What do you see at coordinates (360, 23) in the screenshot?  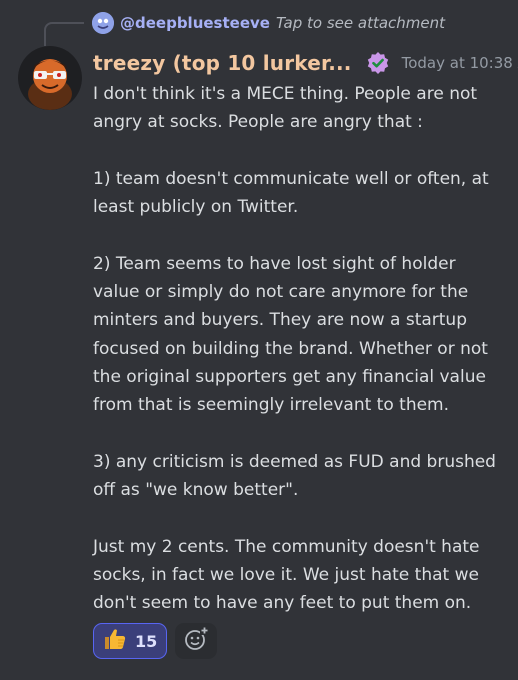 I see `reply-attachment-hint: Tap to see attachment` at bounding box center [360, 23].